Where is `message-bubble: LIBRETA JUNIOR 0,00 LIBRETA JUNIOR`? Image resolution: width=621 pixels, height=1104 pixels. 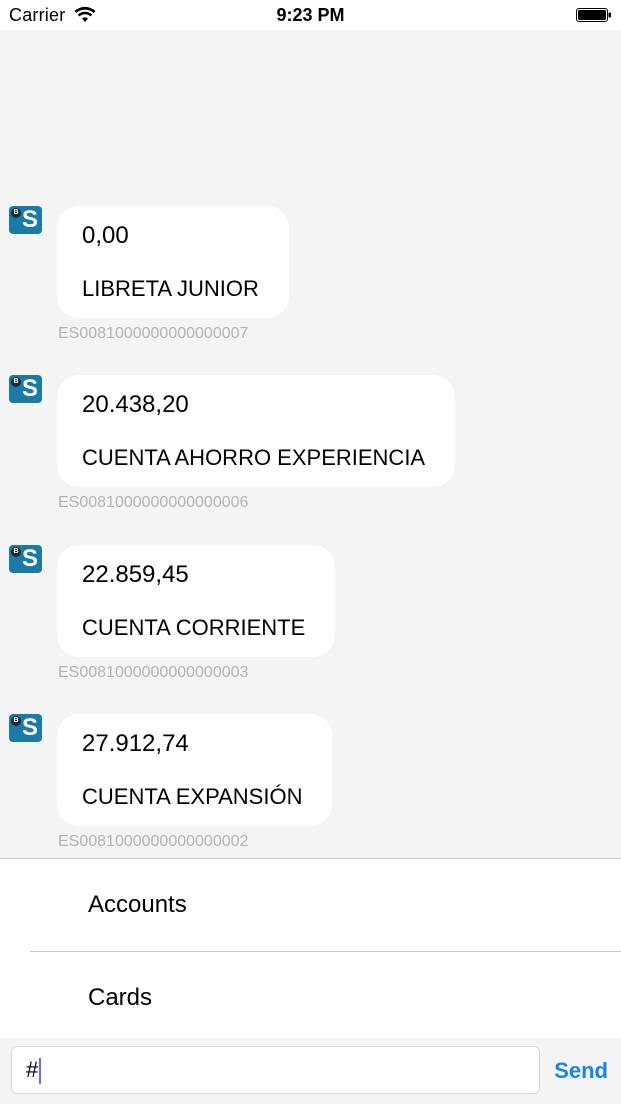 message-bubble: LIBRETA JUNIOR 0,00 LIBRETA JUNIOR is located at coordinates (173, 262).